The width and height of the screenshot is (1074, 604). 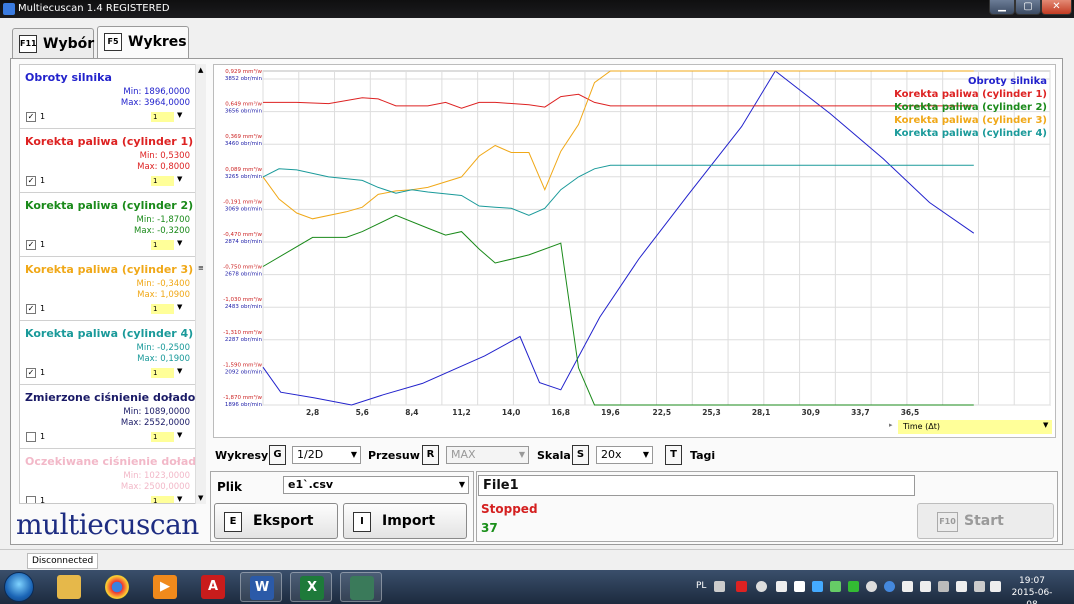 What do you see at coordinates (362, 412) in the screenshot?
I see `x-tick-label: 5,6` at bounding box center [362, 412].